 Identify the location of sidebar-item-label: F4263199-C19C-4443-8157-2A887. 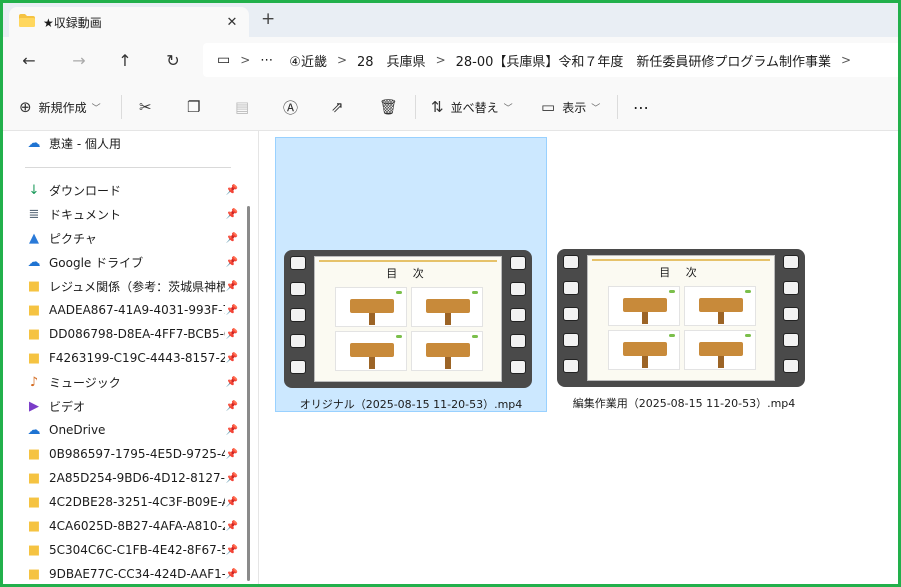
(137, 358).